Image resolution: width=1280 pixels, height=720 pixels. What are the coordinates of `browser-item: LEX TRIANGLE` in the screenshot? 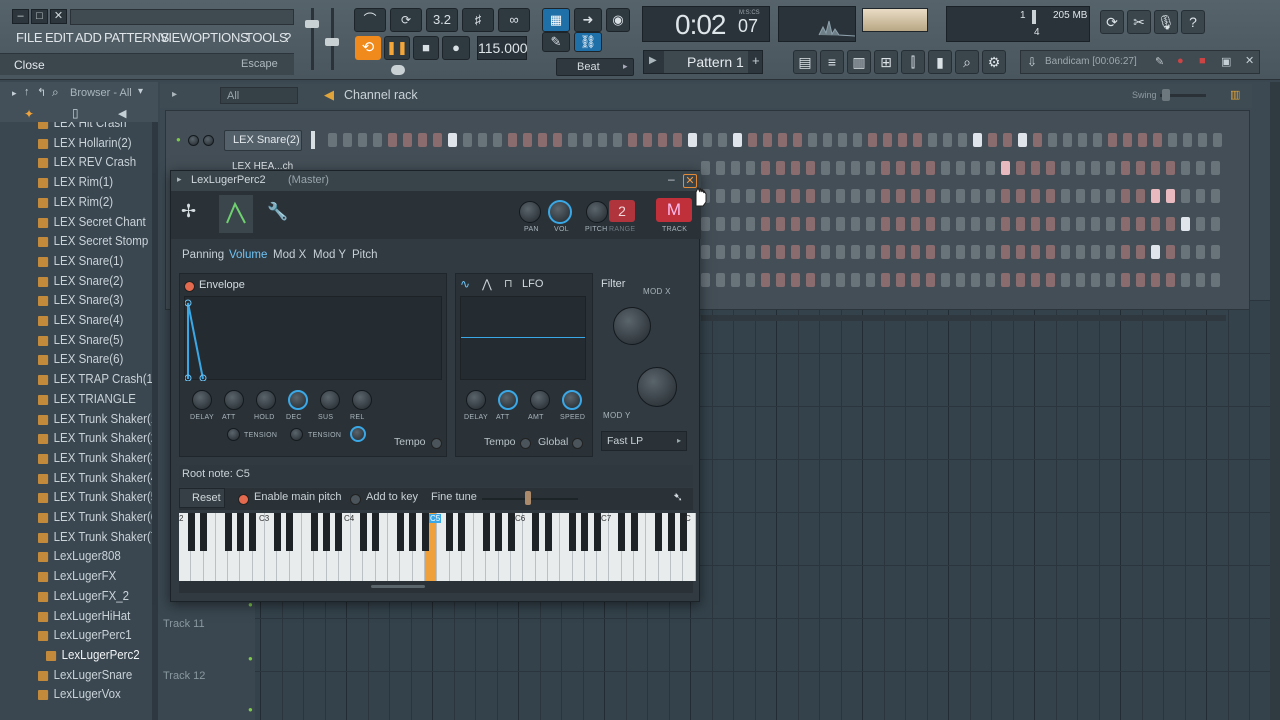 It's located at (87, 399).